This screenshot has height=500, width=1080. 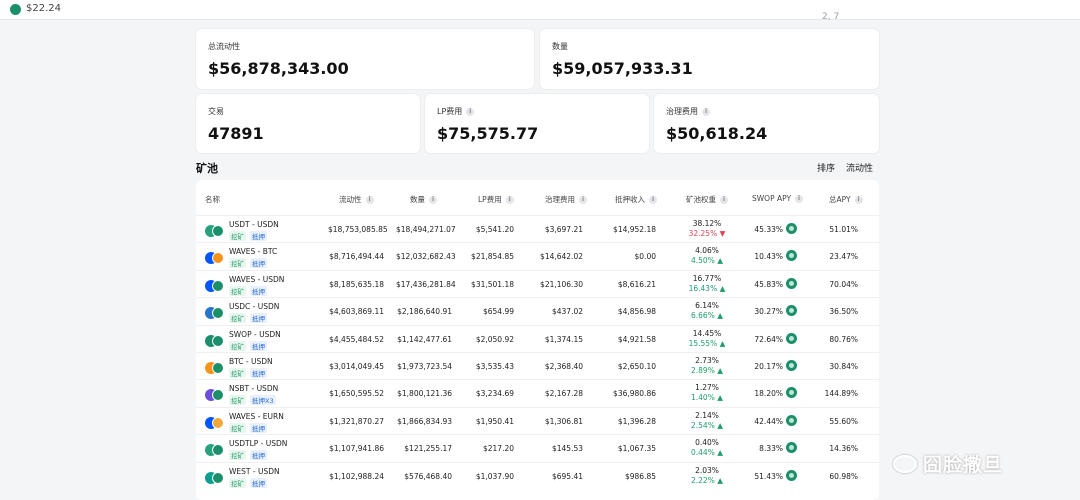 What do you see at coordinates (253, 388) in the screenshot?
I see `pool-name: NSBT - USDN` at bounding box center [253, 388].